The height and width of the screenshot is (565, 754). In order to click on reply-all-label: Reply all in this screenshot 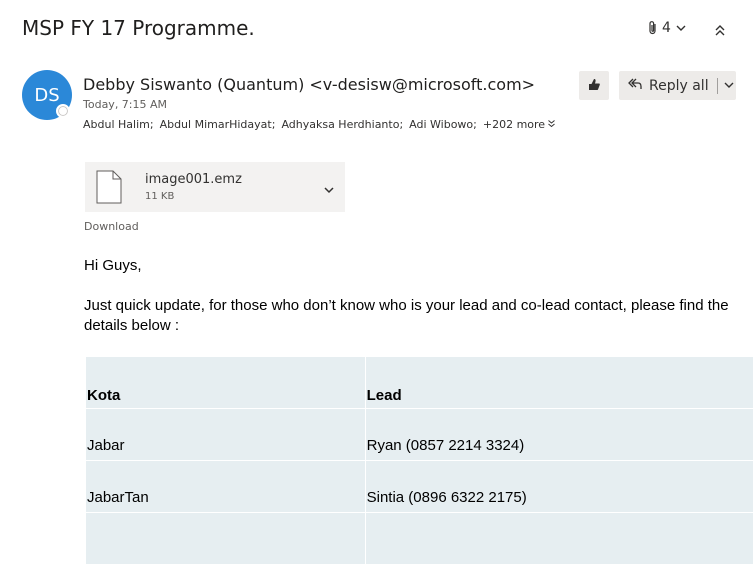, I will do `click(679, 85)`.